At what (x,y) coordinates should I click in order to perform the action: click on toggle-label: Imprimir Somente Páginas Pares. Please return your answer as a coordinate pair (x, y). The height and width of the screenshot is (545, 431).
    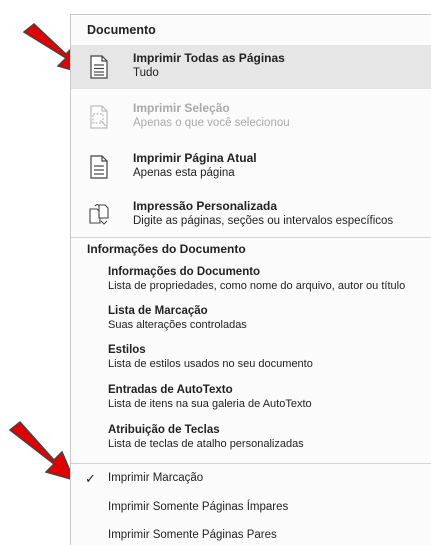
    Looking at the image, I should click on (192, 535).